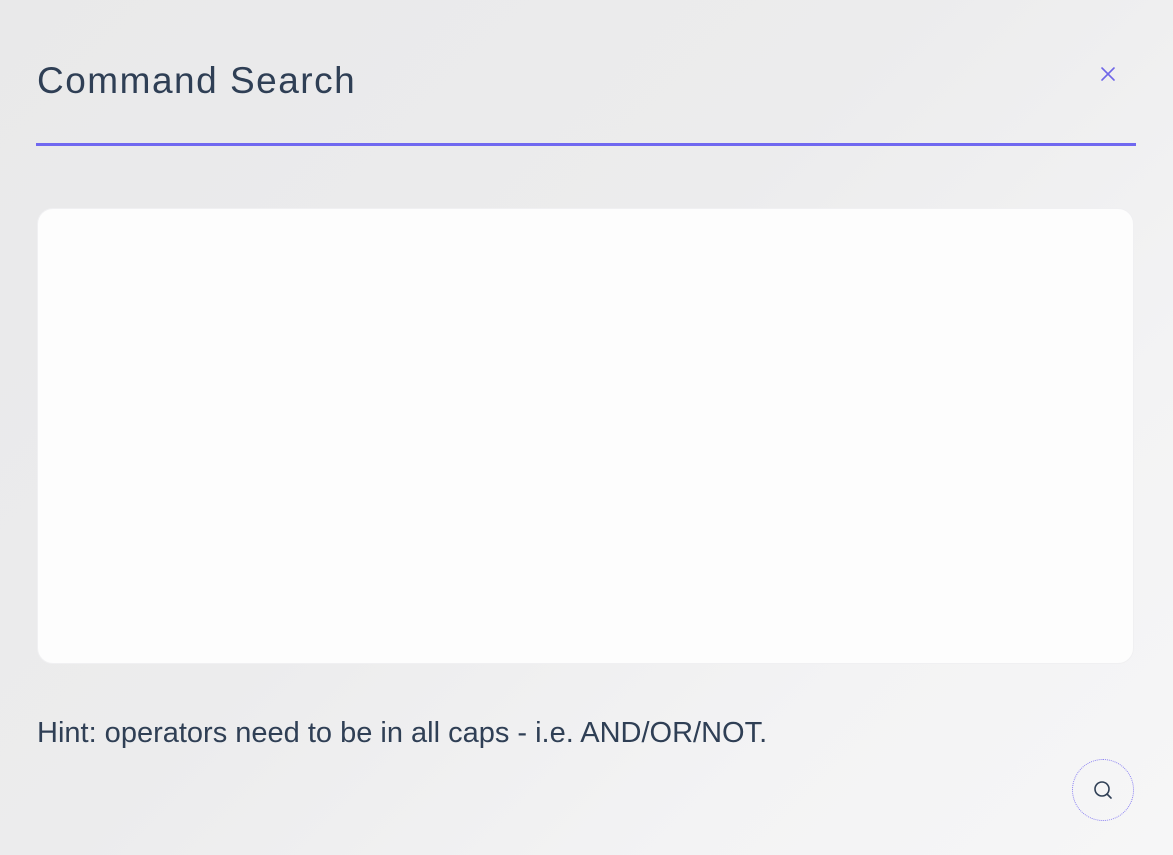  I want to click on close-icon, so click(1108, 74).